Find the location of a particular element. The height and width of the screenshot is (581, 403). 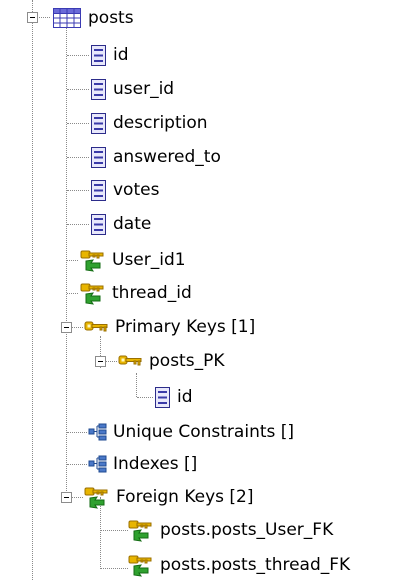

collapse-toggle-primary-keys is located at coordinates (66, 327).